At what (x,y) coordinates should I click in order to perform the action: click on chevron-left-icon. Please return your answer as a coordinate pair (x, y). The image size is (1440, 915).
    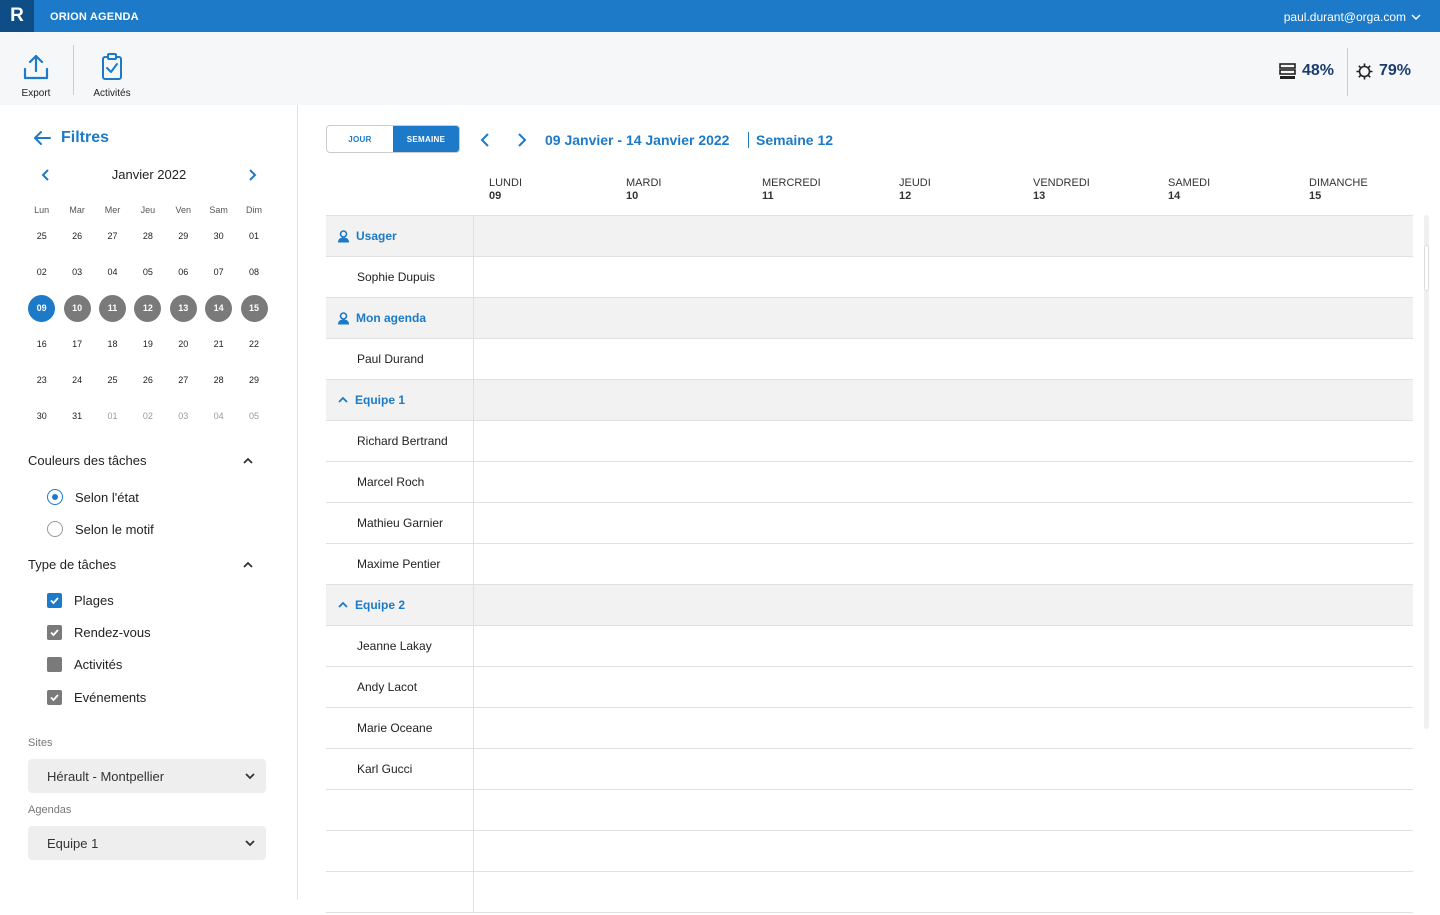
    Looking at the image, I should click on (46, 175).